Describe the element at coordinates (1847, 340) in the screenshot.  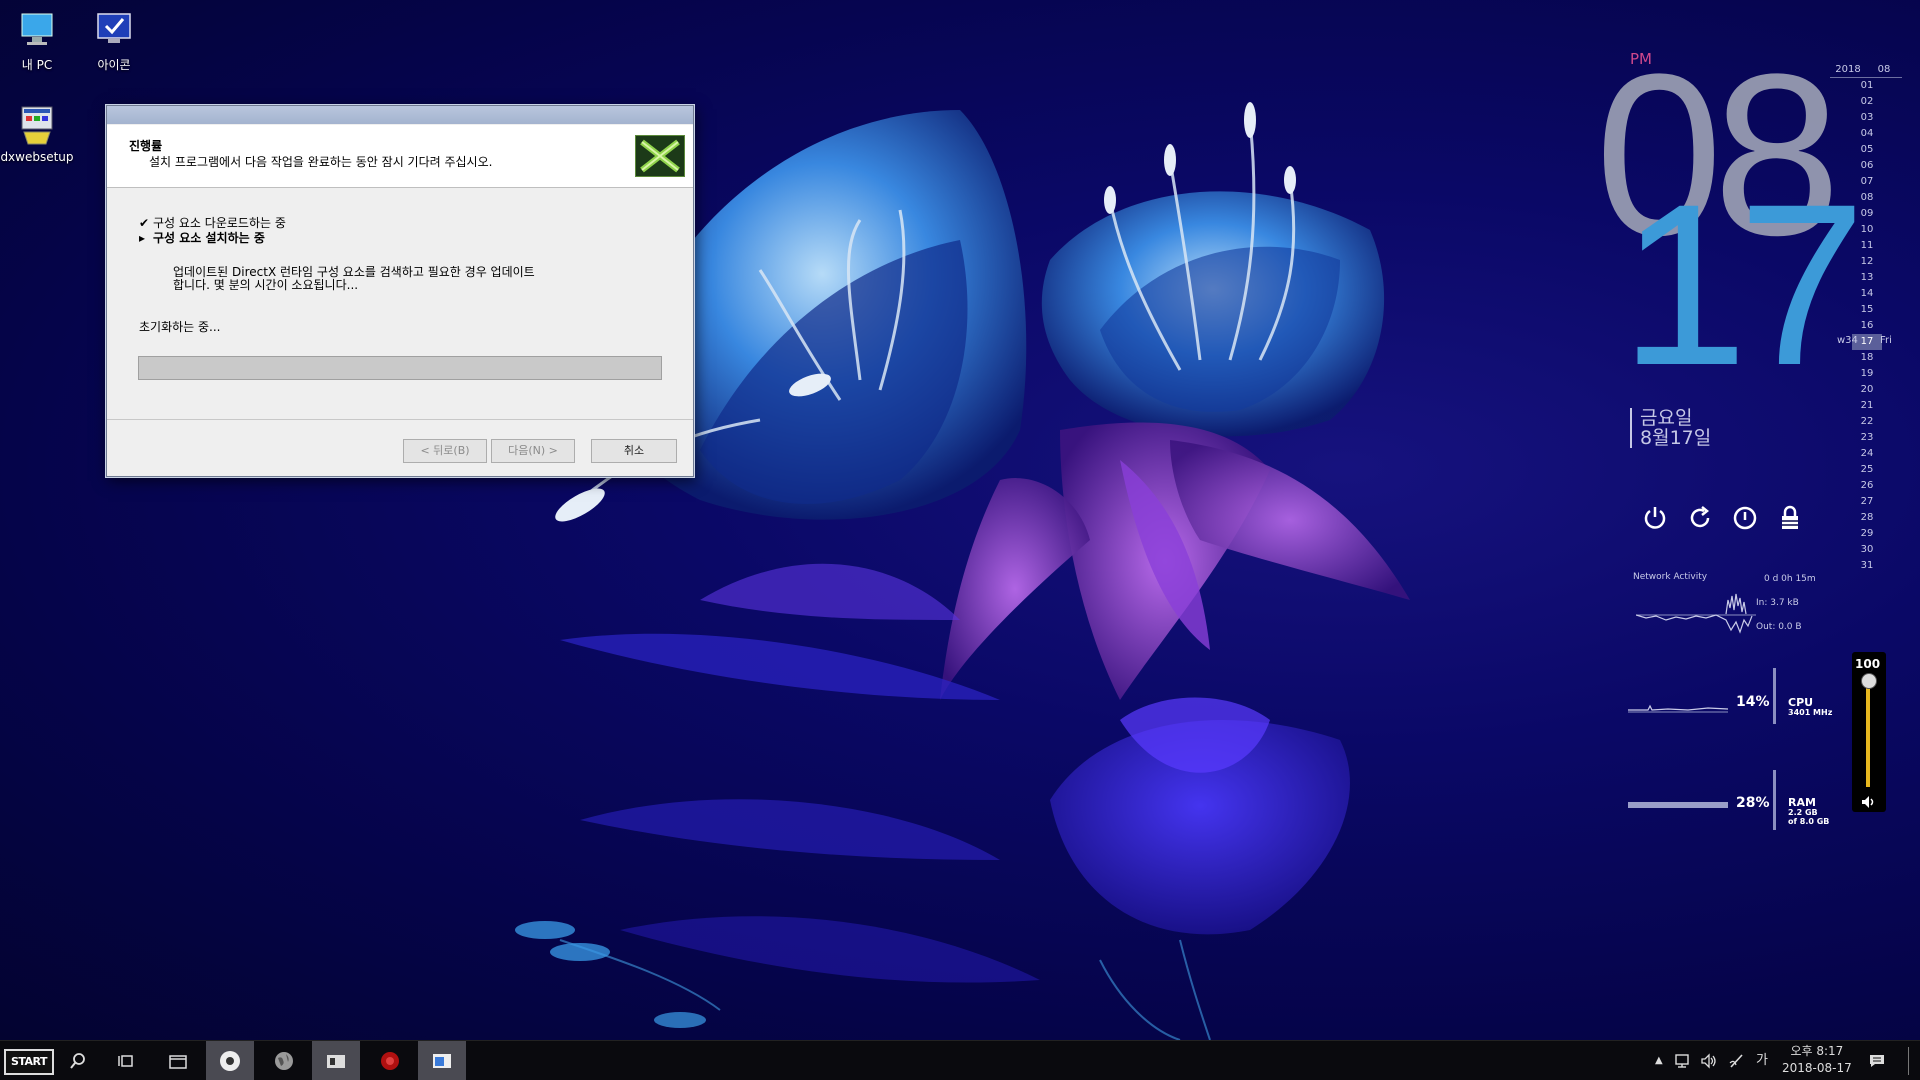
I see `week-label: w34` at that location.